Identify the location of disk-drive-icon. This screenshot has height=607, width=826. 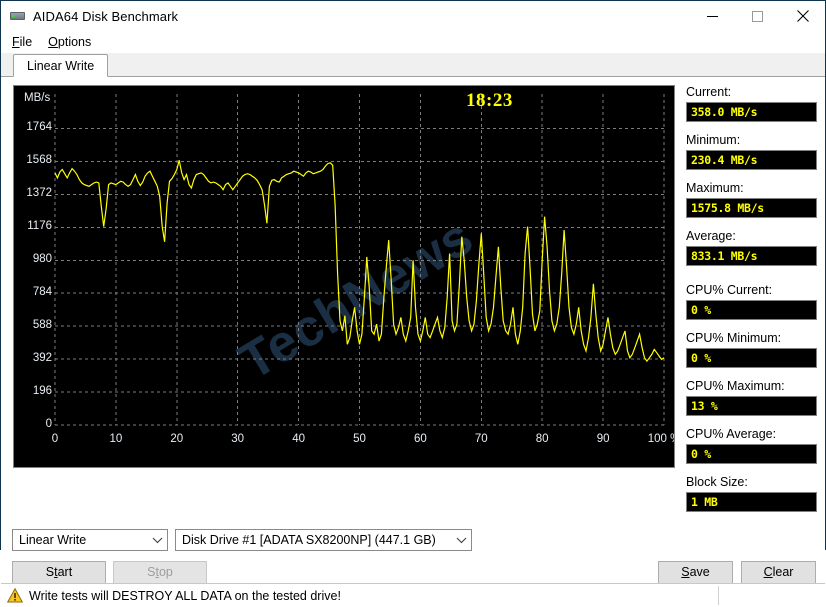
(18, 16).